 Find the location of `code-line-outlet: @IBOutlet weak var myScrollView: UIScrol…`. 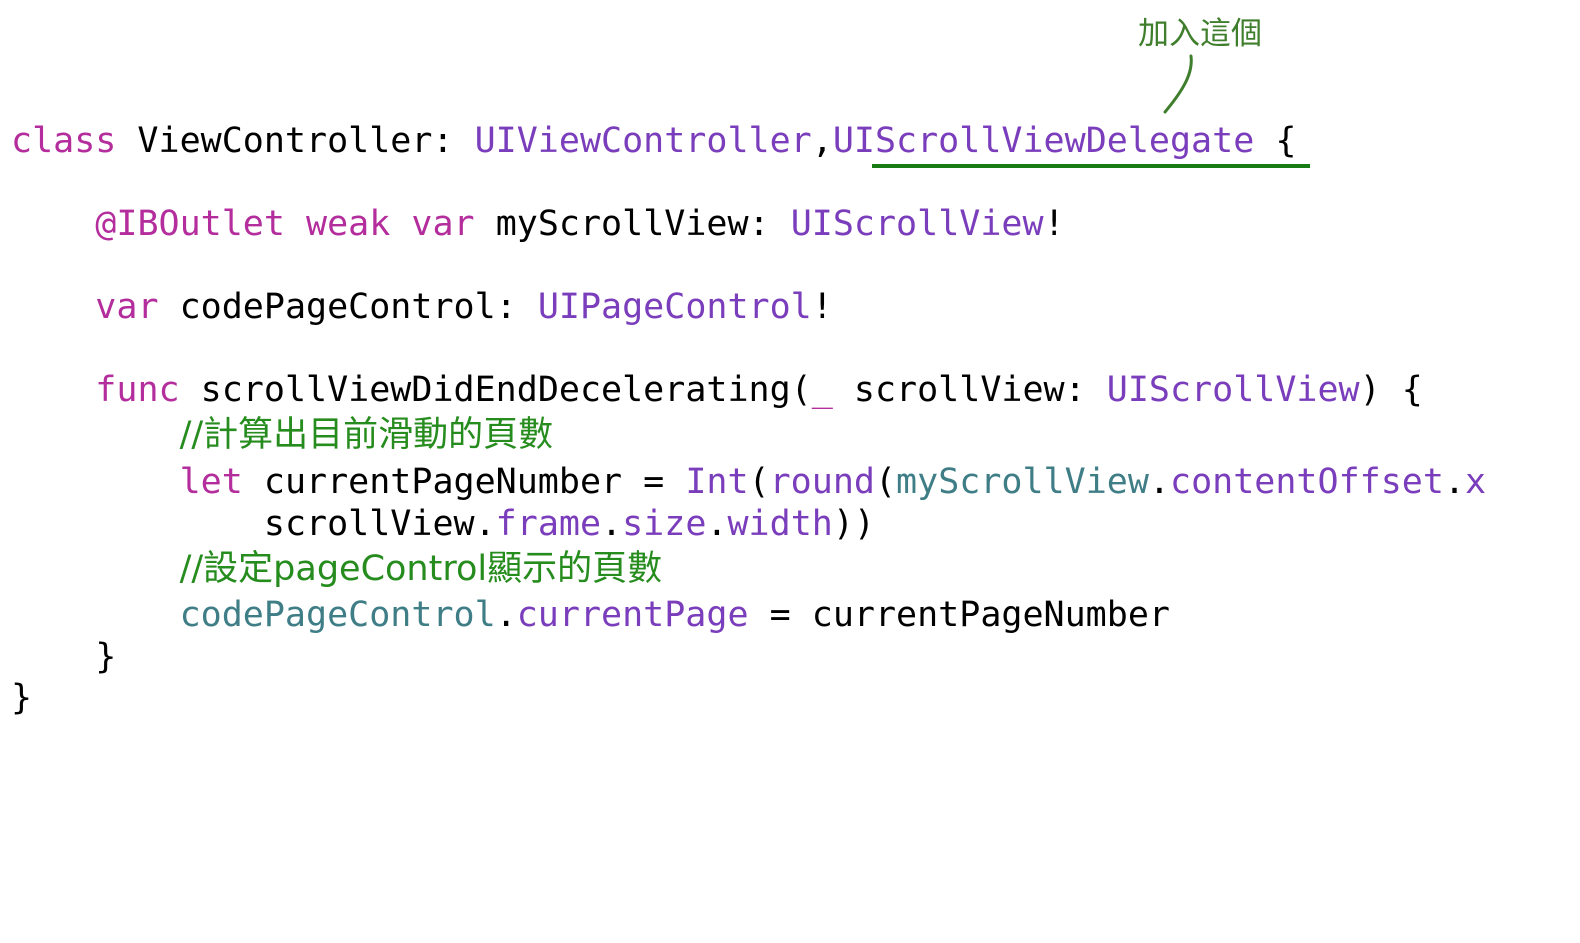

code-line-outlet: @IBOutlet weak var myScrollView: UIScrol… is located at coordinates (538, 224).